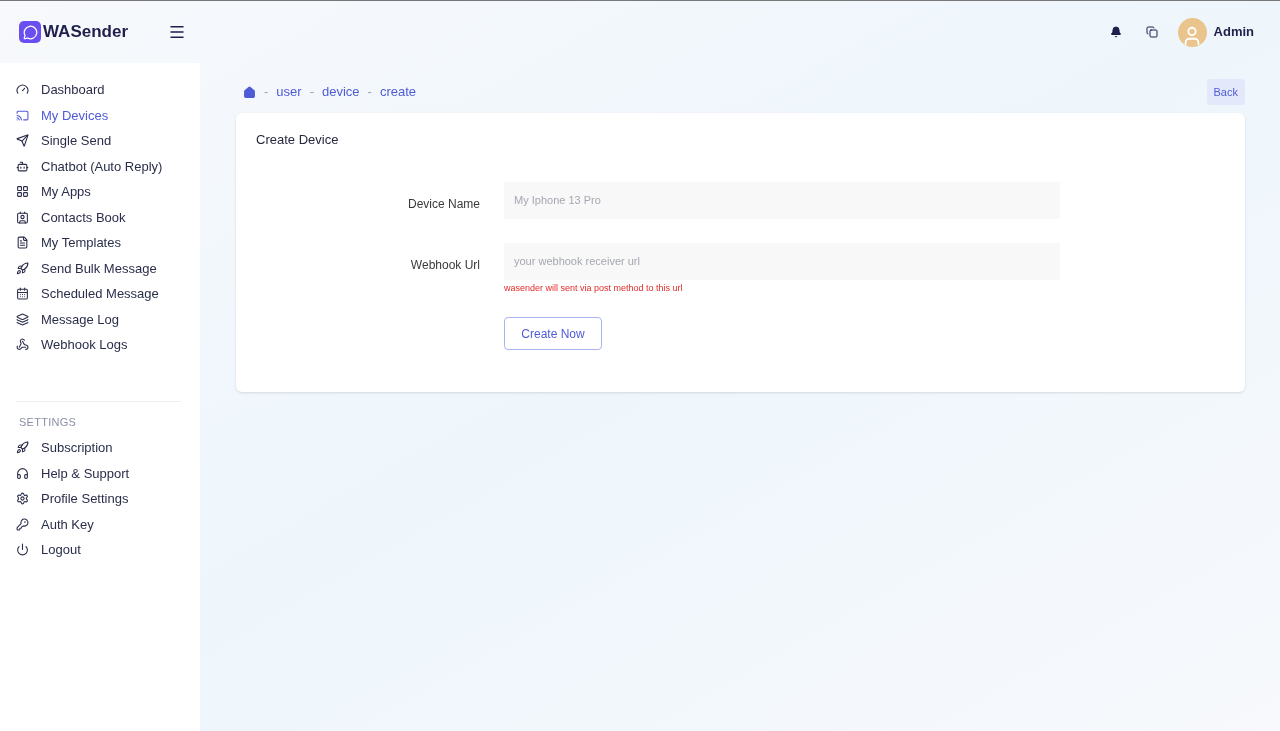 This screenshot has height=731, width=1280. I want to click on text-input-field: My Iphone 13 Pro, so click(782, 200).